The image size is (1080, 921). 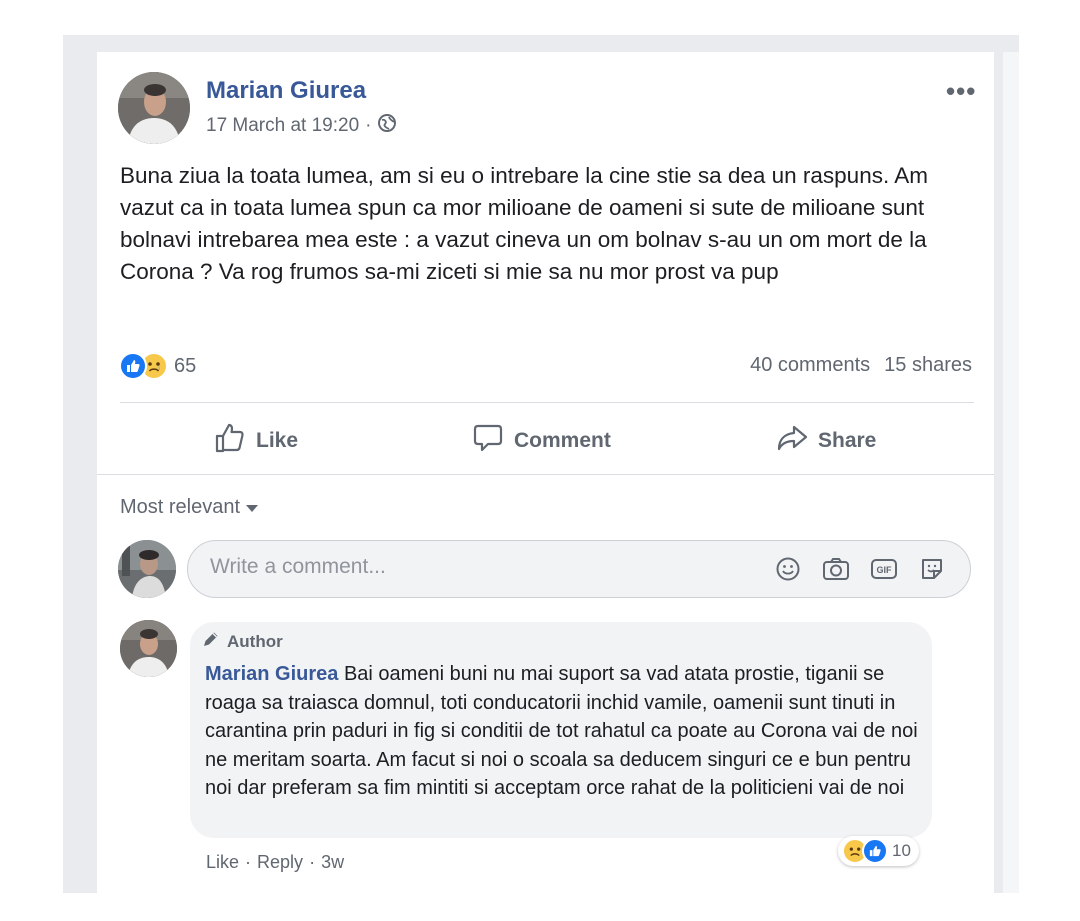 What do you see at coordinates (928, 365) in the screenshot?
I see `shares-count: 15 shares` at bounding box center [928, 365].